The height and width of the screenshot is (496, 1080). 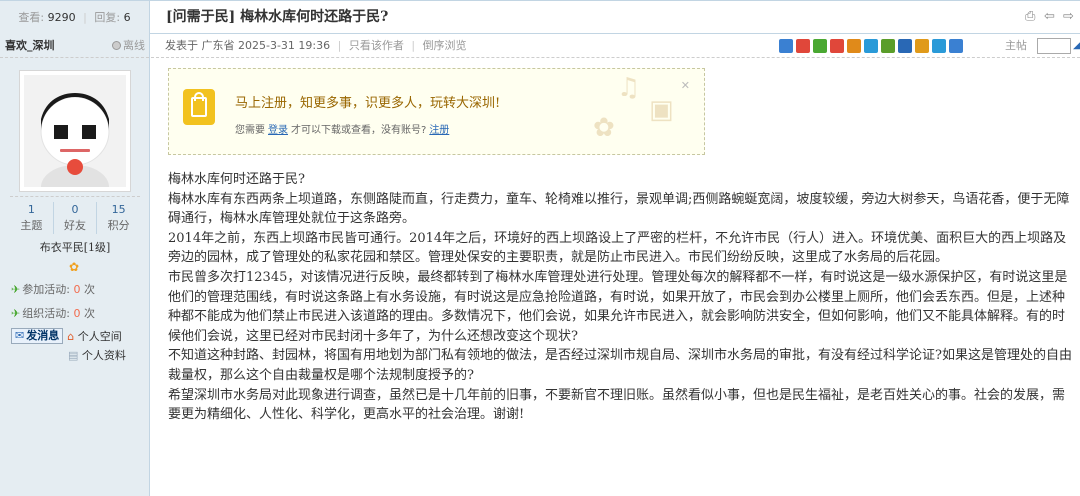 I want to click on threads-label: 主题, so click(x=31, y=225).